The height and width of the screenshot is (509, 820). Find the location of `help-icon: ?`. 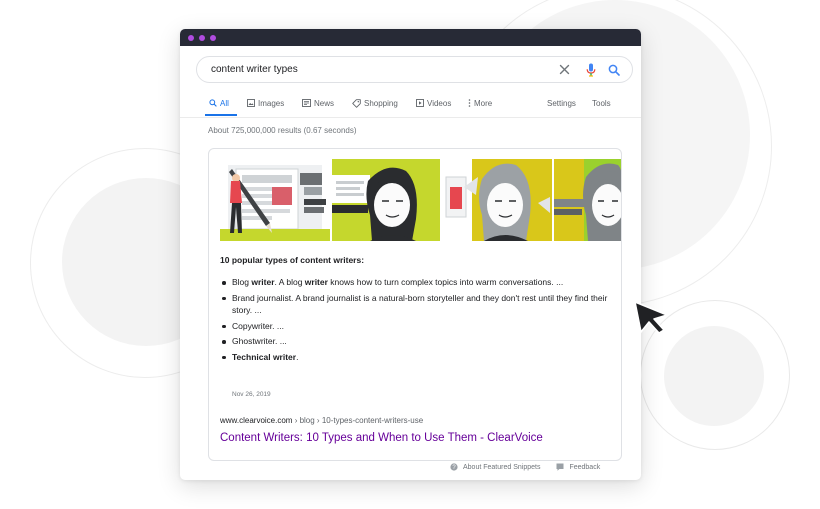

help-icon: ? is located at coordinates (454, 467).